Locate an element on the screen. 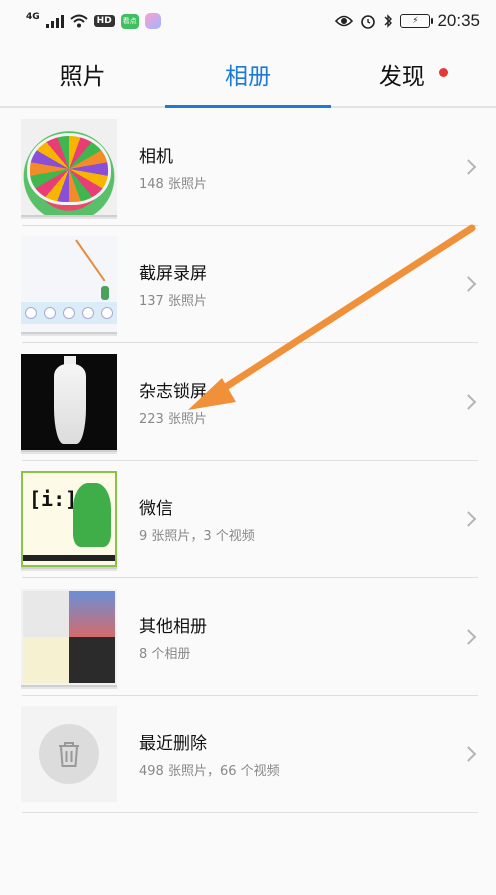 The image size is (496, 895). trash-icon is located at coordinates (69, 754).